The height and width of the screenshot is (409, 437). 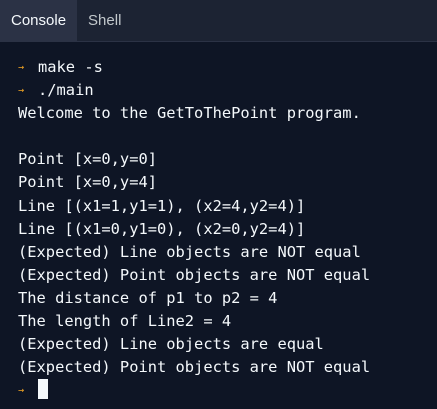 I want to click on text-cursor, so click(x=43, y=389).